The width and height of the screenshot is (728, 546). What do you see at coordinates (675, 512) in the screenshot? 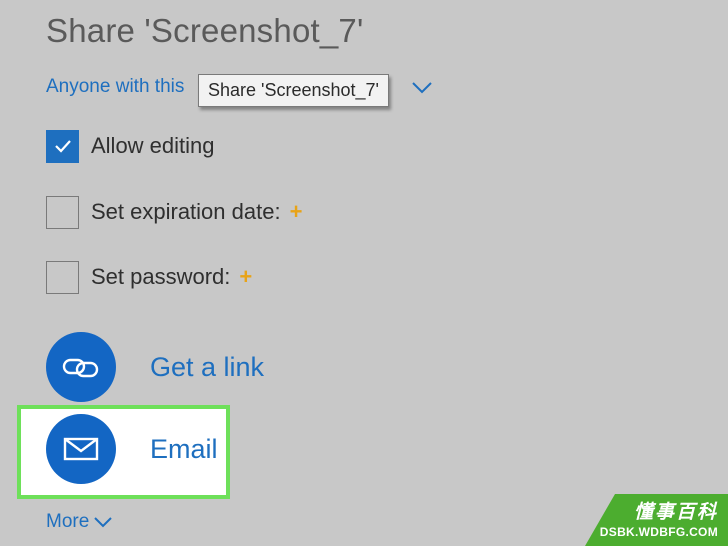
I see `watermark-cn: 懂事百科` at bounding box center [675, 512].